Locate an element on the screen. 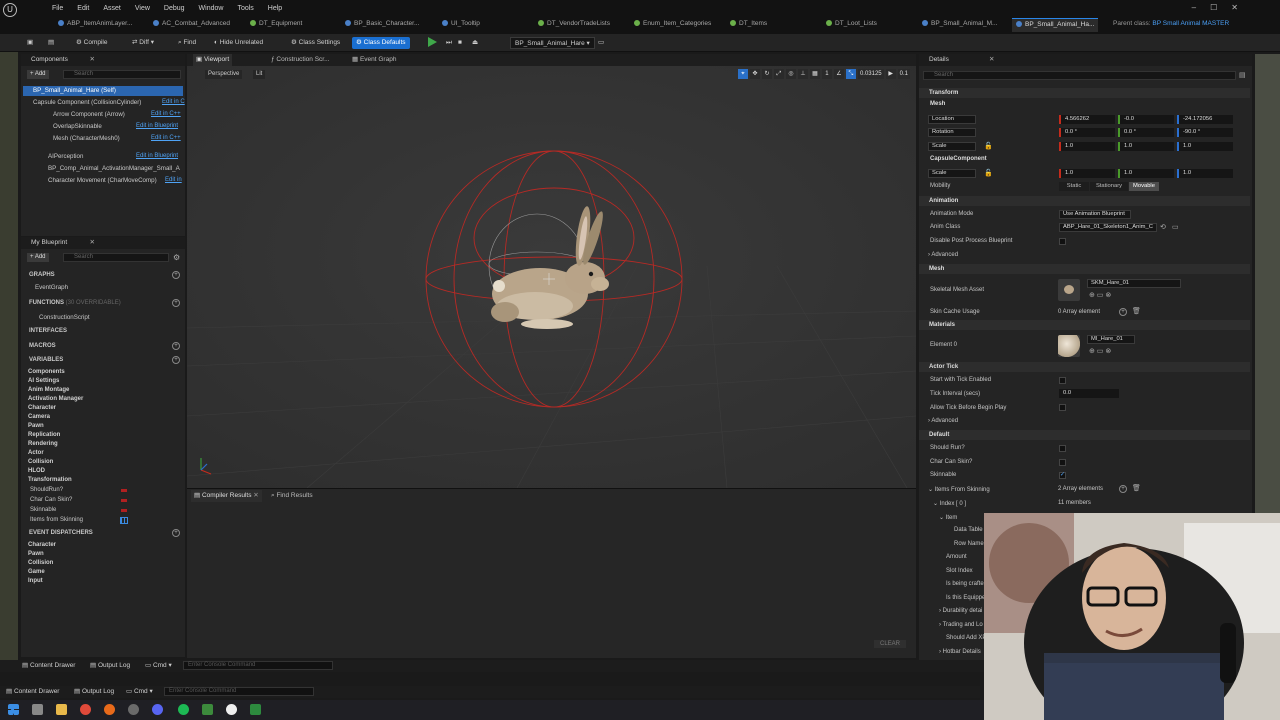 The height and width of the screenshot is (720, 1280). skinnable-checkbox: ✓ is located at coordinates (1062, 475).